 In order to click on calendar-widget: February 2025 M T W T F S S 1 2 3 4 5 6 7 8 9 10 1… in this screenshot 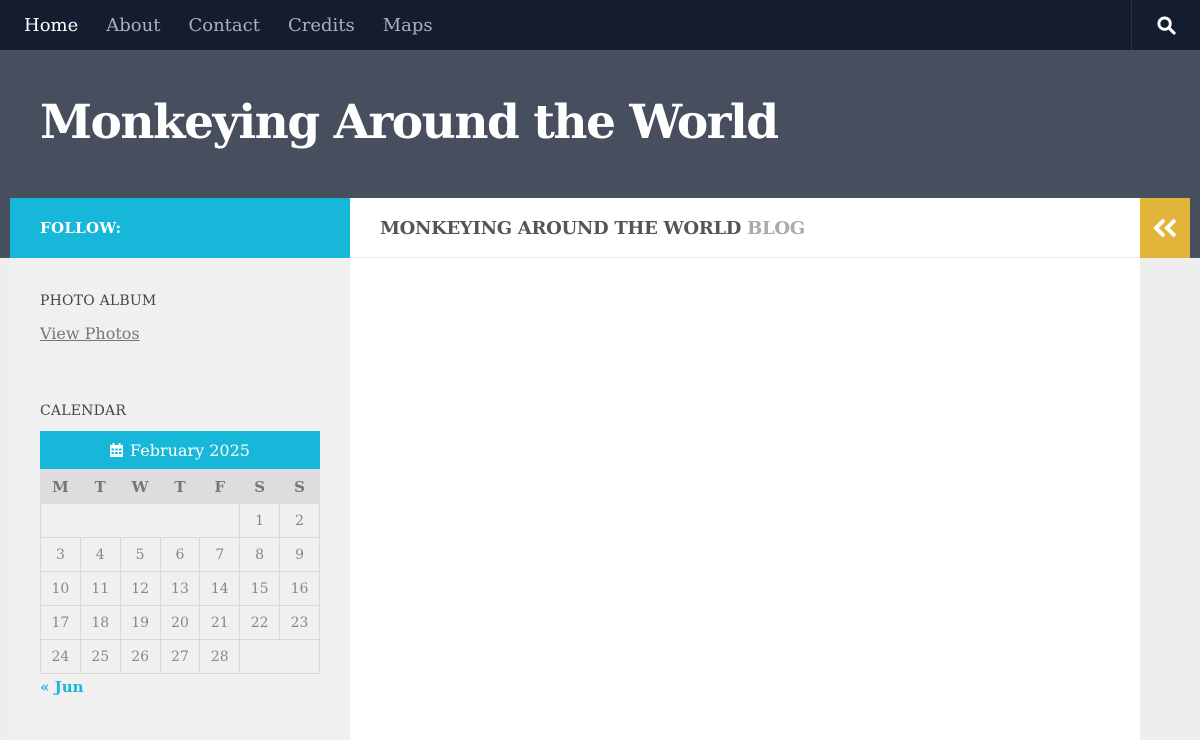, I will do `click(179, 552)`.